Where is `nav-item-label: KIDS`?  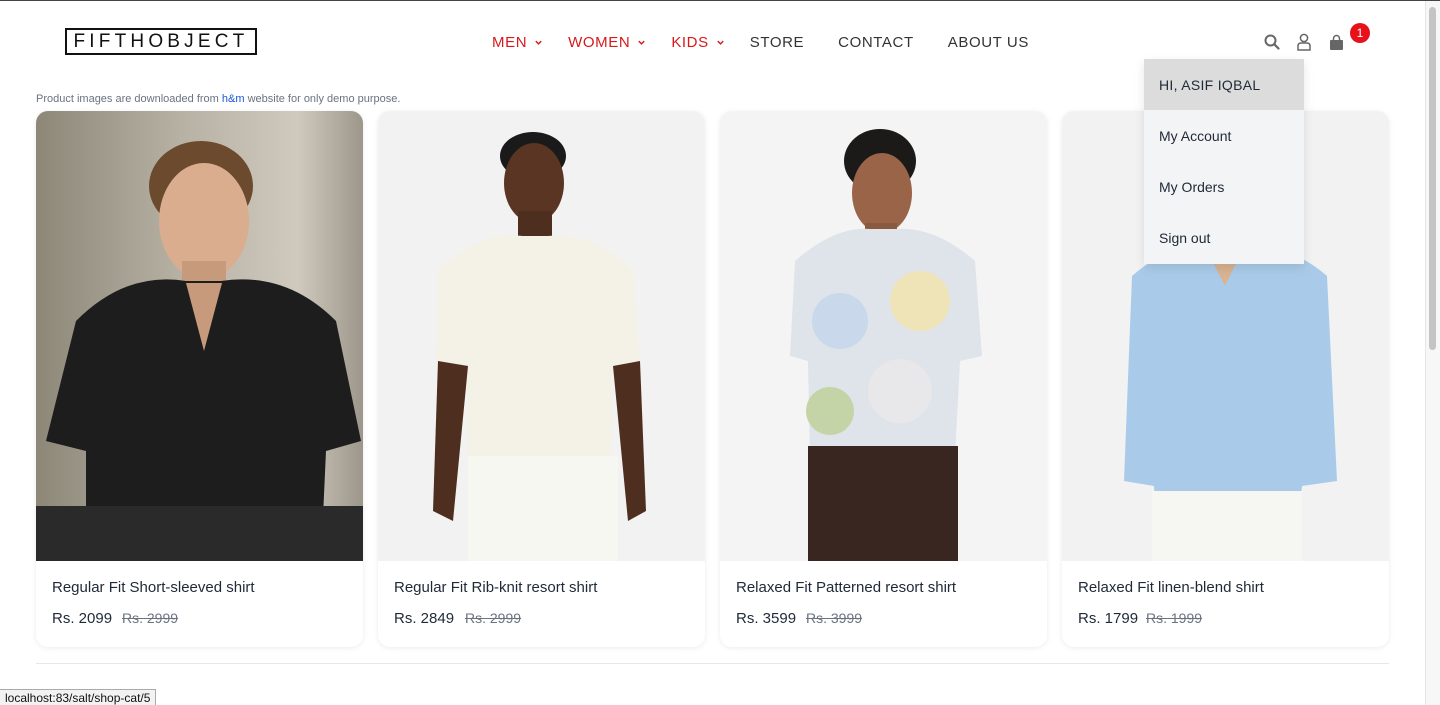 nav-item-label: KIDS is located at coordinates (690, 42).